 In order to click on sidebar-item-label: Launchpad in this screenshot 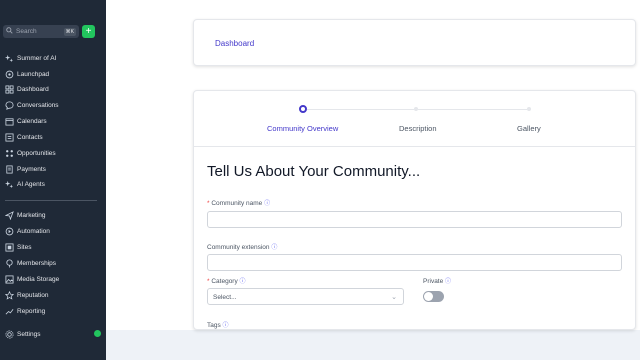, I will do `click(33, 74)`.